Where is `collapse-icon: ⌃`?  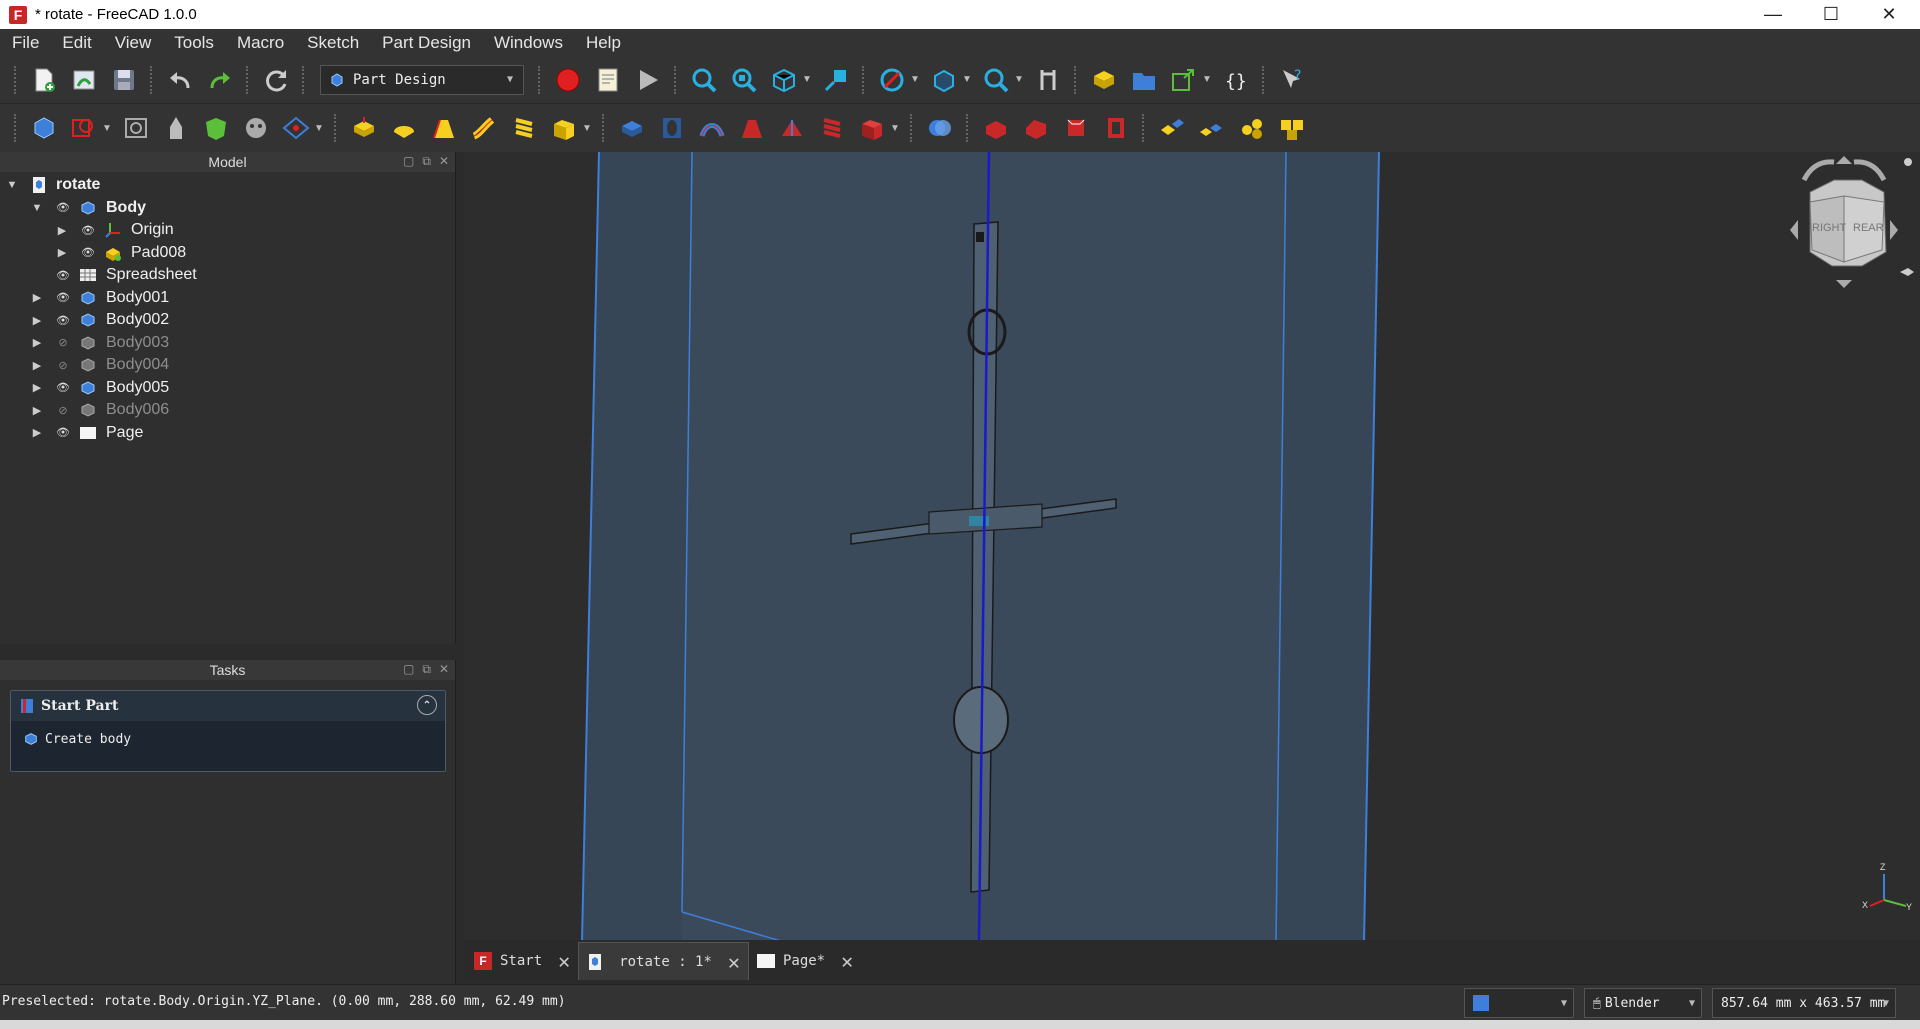
collapse-icon: ⌃ is located at coordinates (427, 705).